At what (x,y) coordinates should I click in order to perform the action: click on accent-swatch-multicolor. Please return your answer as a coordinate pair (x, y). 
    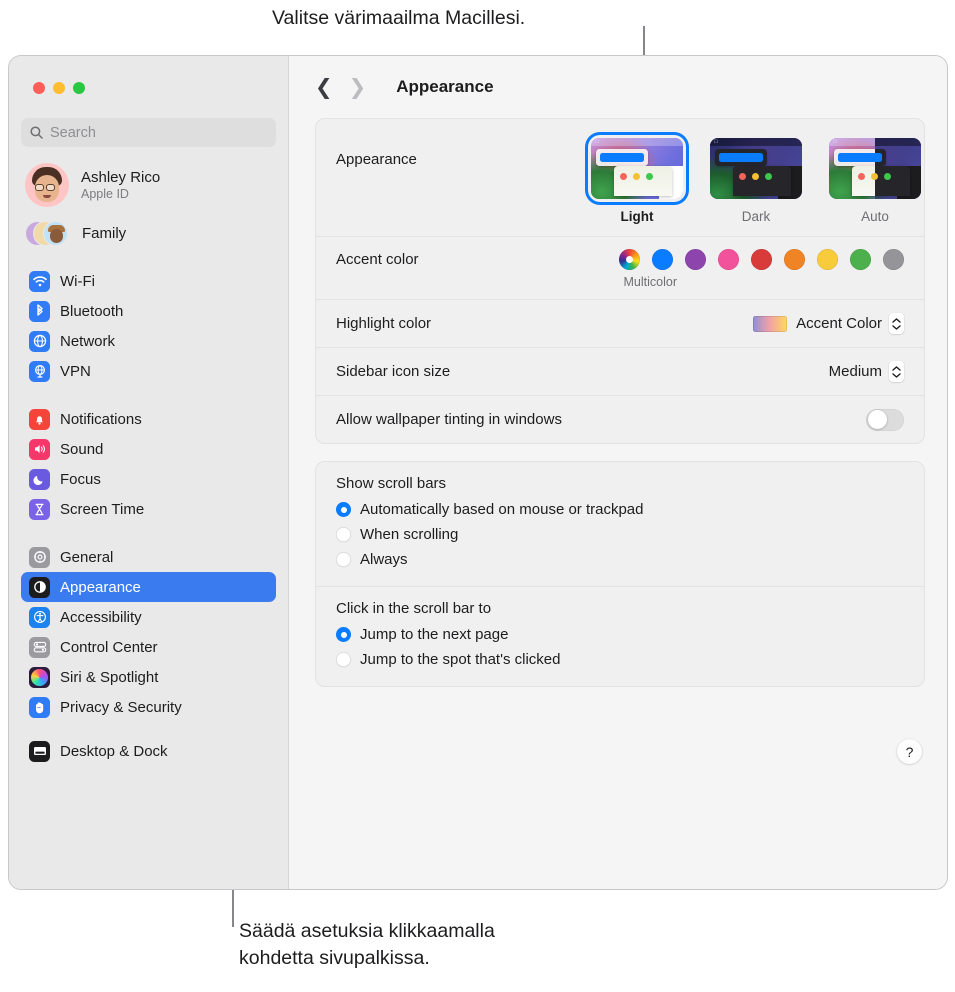
    Looking at the image, I should click on (629, 259).